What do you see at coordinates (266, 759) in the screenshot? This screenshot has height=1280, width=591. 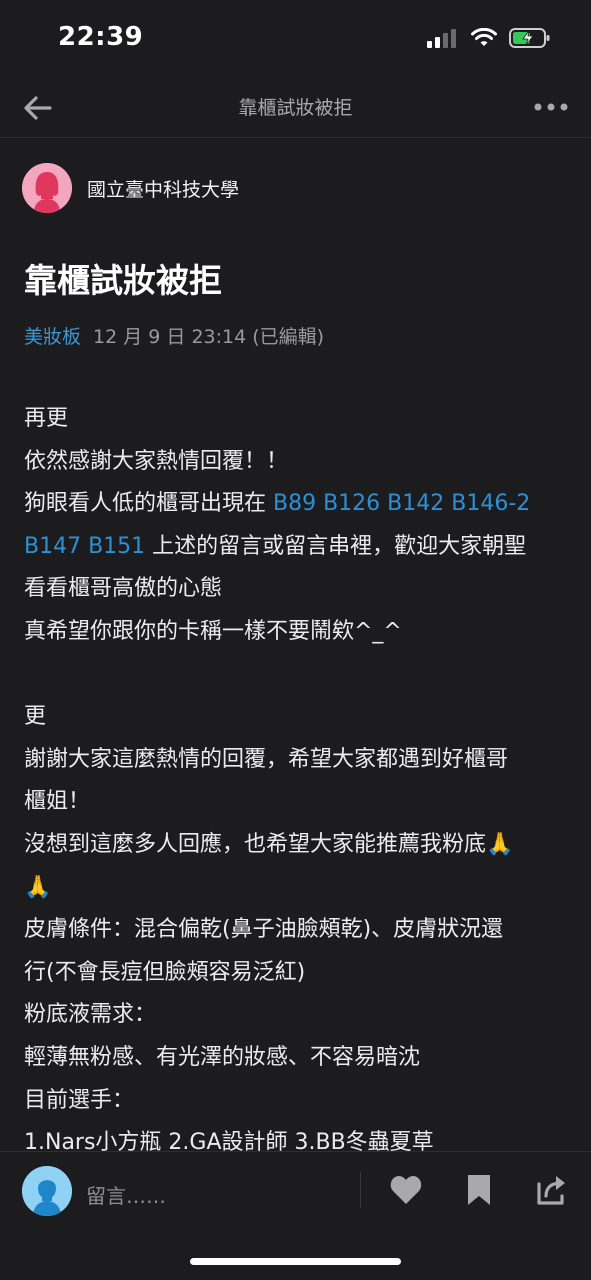 I see `body-line: 謝謝大家這麼熱情的回覆，希望大家都遇到好櫃哥` at bounding box center [266, 759].